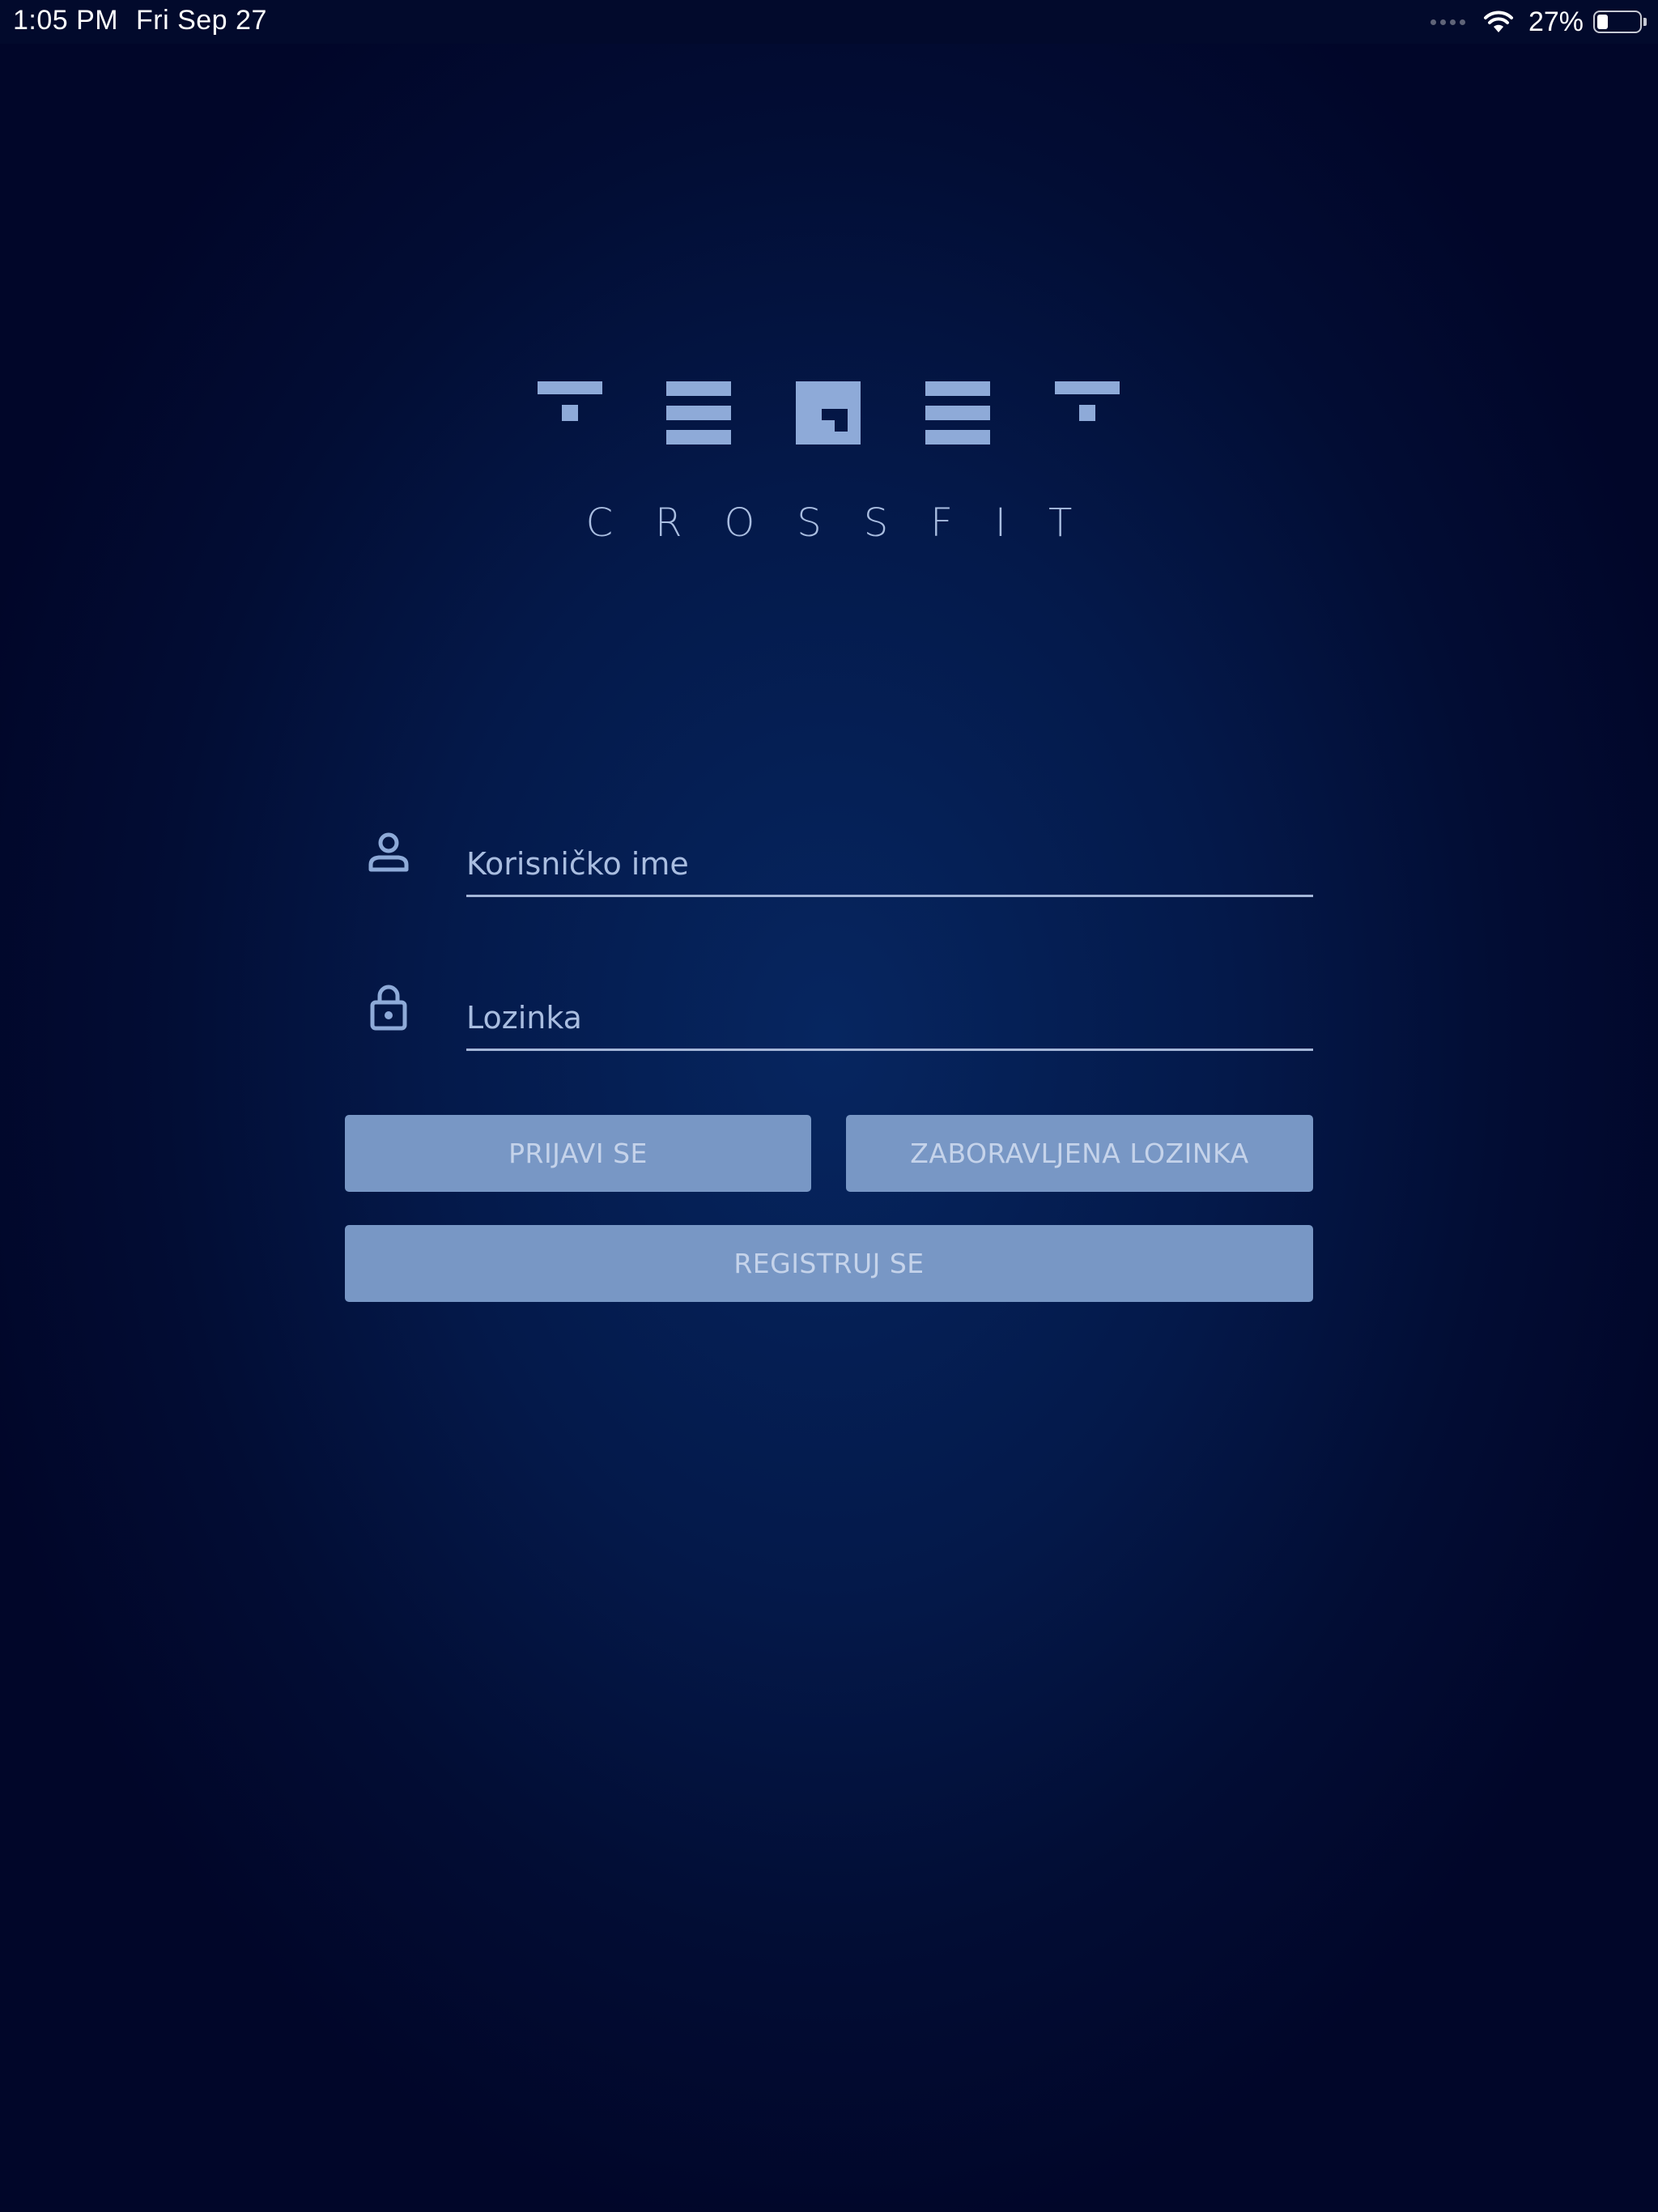  Describe the element at coordinates (1620, 22) in the screenshot. I see `battery-icon` at that location.